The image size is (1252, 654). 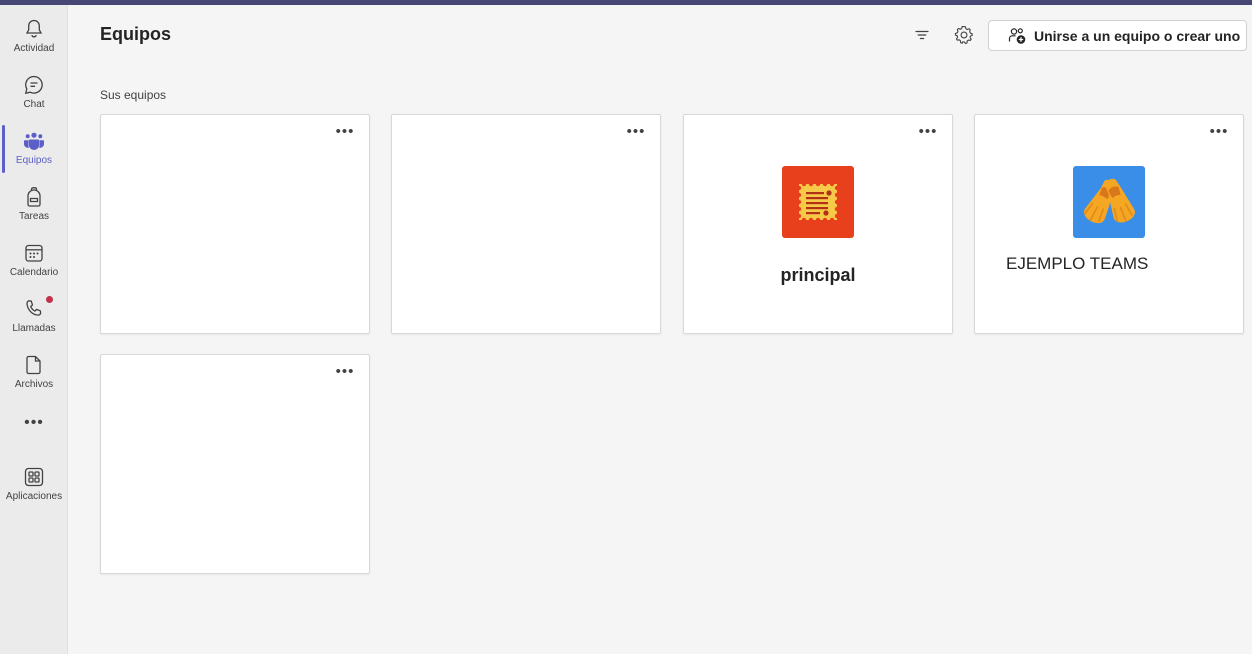 What do you see at coordinates (626, 2) in the screenshot?
I see `top-accent-bar` at bounding box center [626, 2].